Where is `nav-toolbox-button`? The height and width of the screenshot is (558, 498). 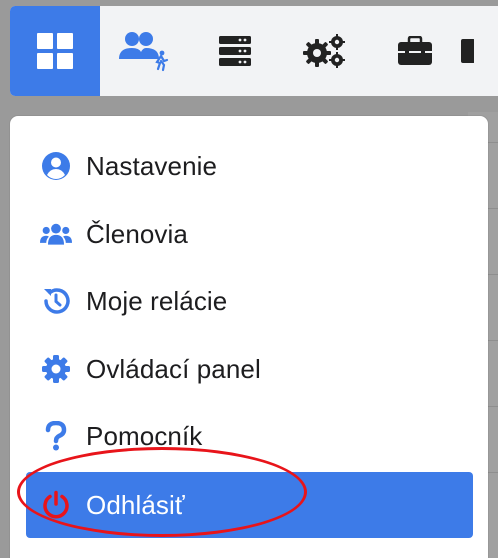
nav-toolbox-button is located at coordinates (415, 51).